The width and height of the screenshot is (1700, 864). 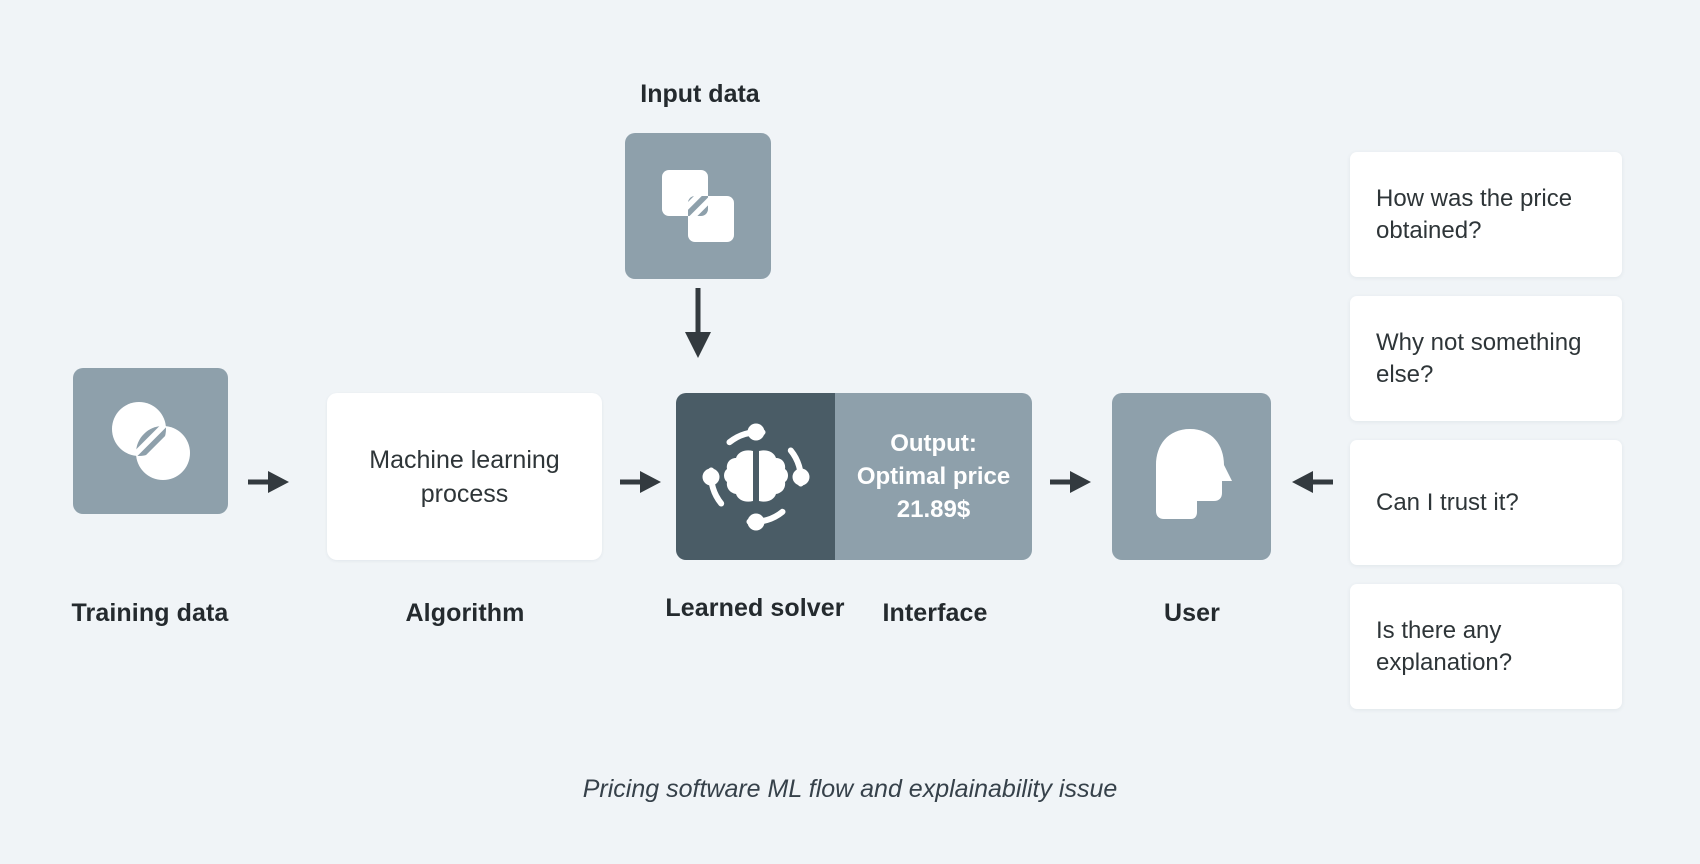 I want to click on question-text: Is there any explanation?, so click(x=1444, y=646).